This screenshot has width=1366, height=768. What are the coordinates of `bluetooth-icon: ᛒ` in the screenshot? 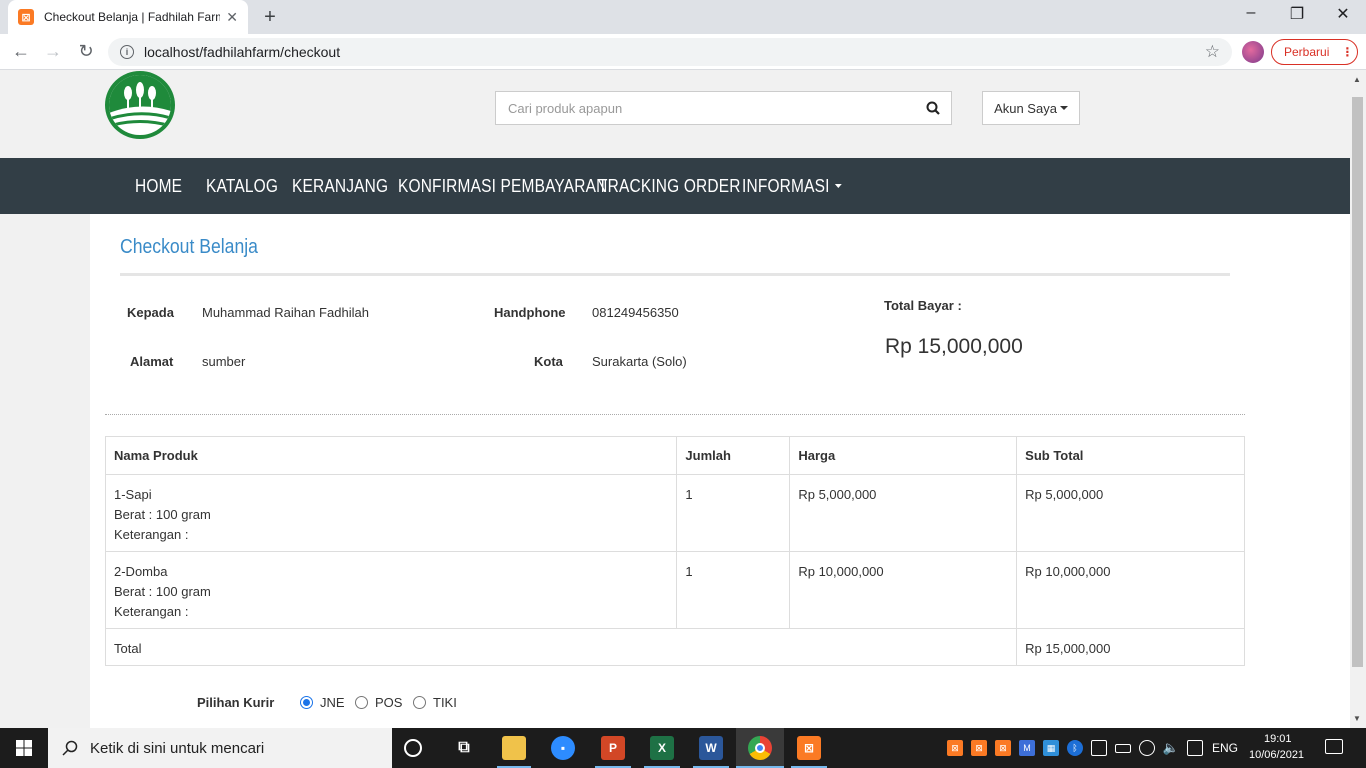 It's located at (1075, 748).